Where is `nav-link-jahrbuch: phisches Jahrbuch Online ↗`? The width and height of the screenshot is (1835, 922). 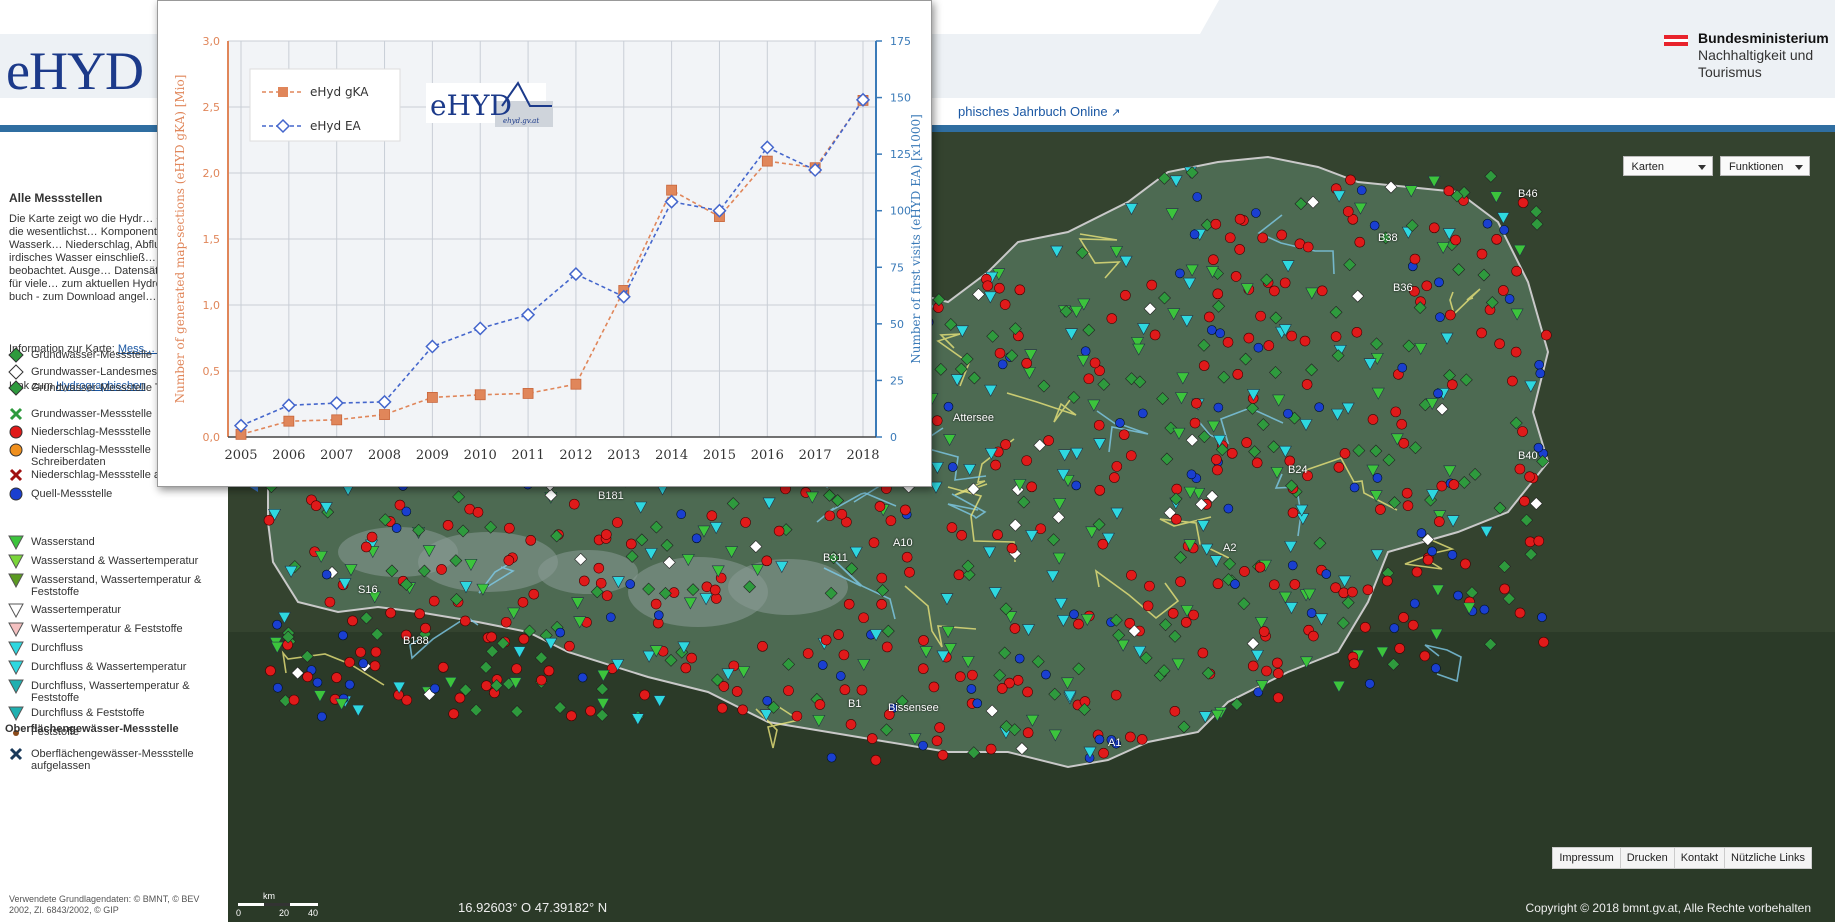 nav-link-jahrbuch: phisches Jahrbuch Online ↗ is located at coordinates (1039, 111).